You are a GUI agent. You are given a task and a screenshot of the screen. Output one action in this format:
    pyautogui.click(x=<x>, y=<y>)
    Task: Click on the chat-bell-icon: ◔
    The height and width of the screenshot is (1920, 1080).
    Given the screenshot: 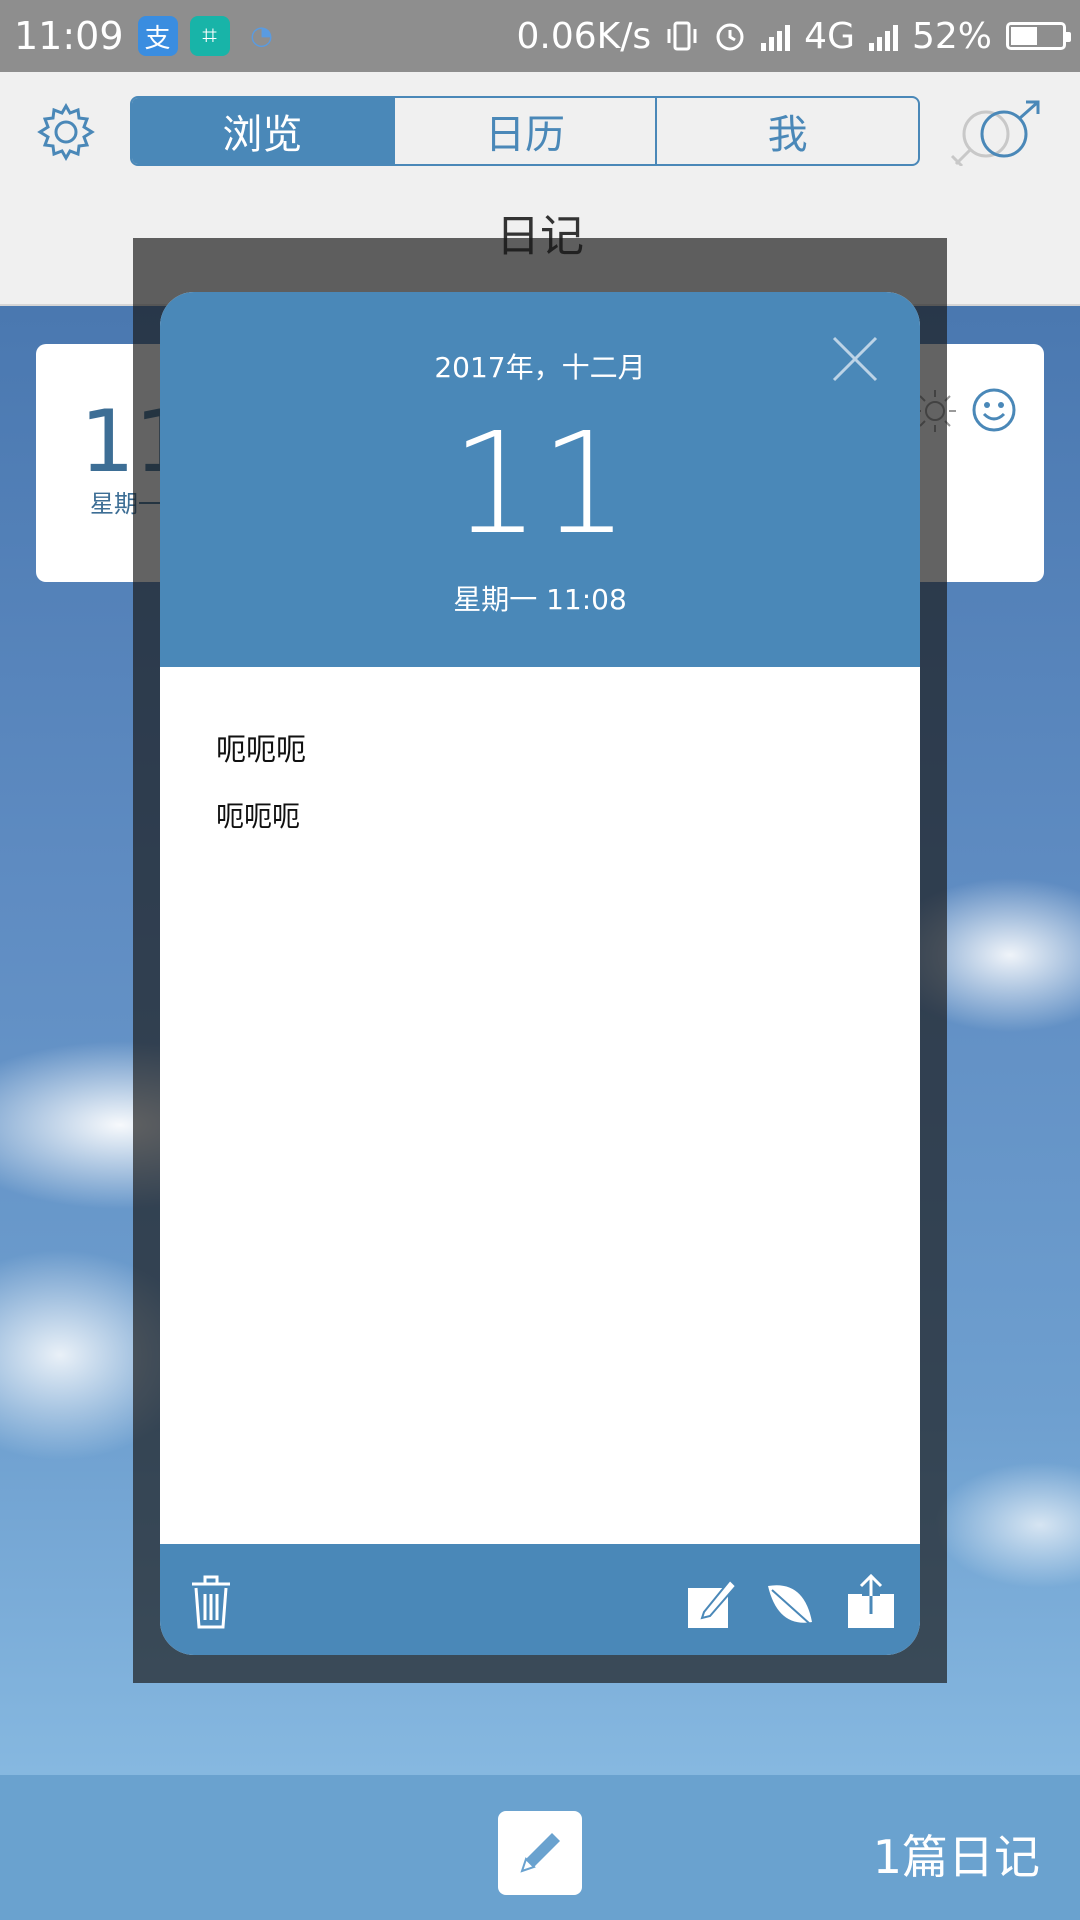 What is the action you would take?
    pyautogui.click(x=261, y=36)
    